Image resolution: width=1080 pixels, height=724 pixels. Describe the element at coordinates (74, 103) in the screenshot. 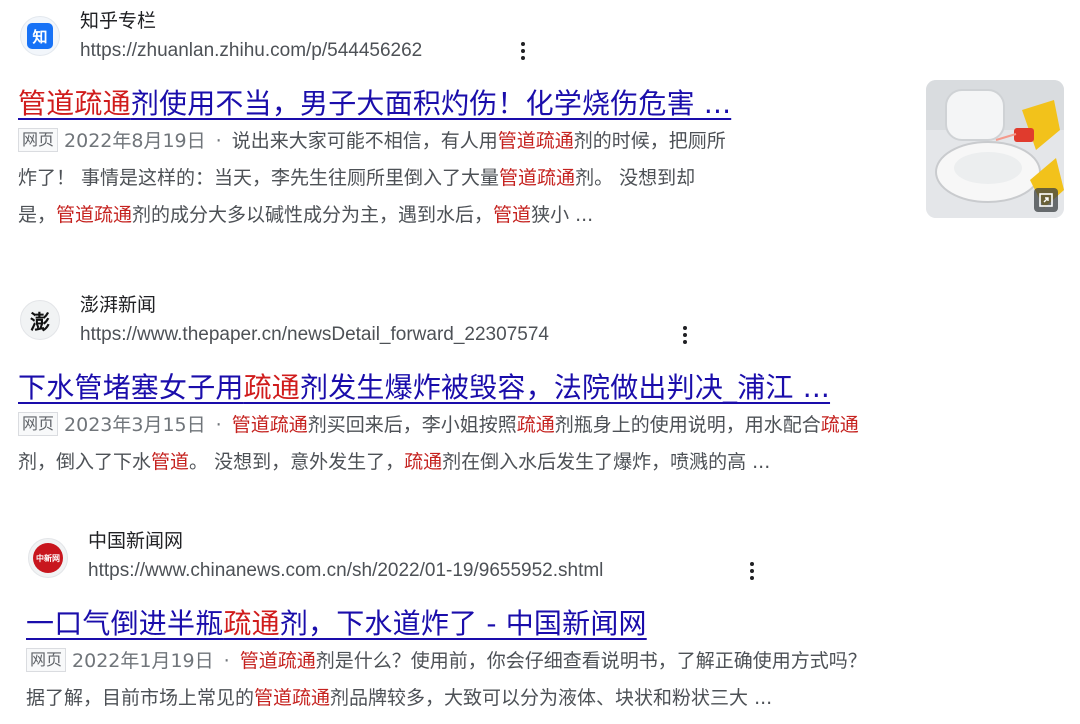

I see `title-highlight: 管道疏通` at that location.